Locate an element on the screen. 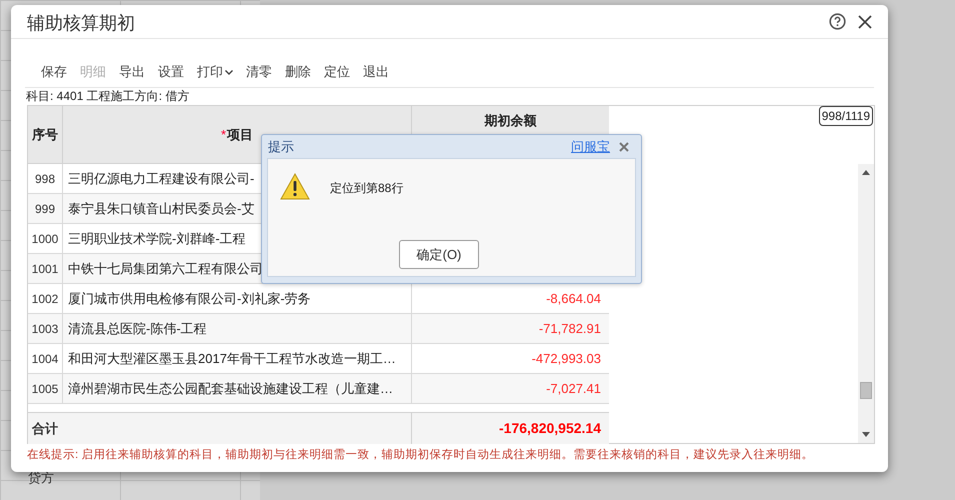  scroll-up-icon is located at coordinates (866, 172).